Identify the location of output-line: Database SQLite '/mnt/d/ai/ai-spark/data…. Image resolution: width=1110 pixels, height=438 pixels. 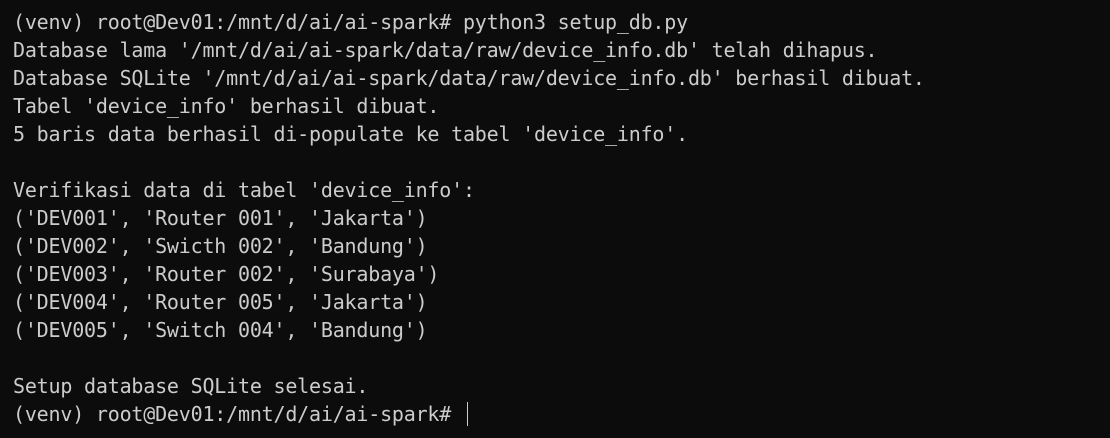
(469, 78).